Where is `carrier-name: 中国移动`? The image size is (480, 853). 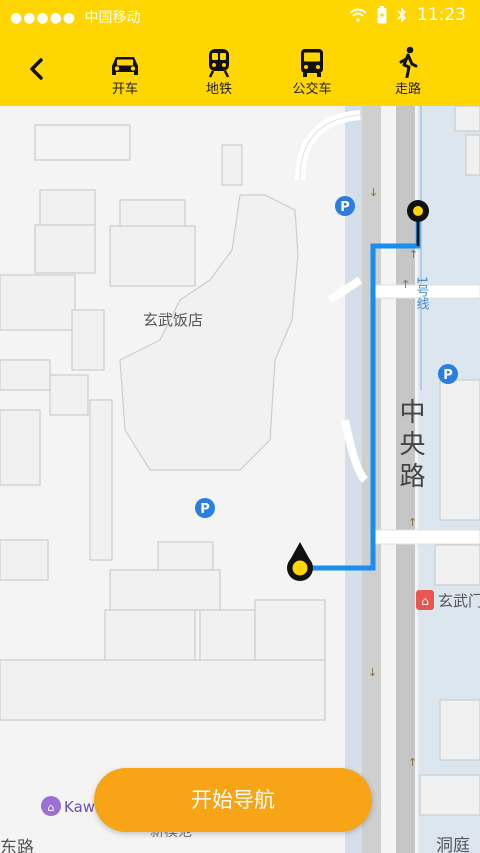 carrier-name: 中国移动 is located at coordinates (112, 18).